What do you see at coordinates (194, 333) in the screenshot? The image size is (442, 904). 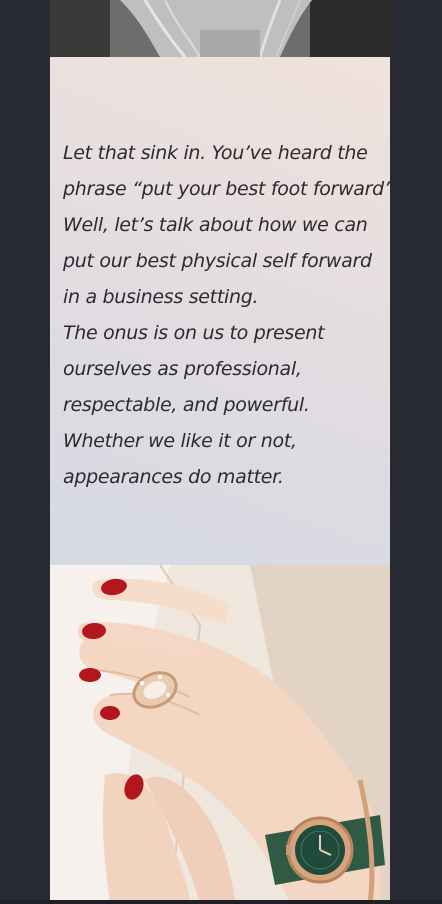 I see `paragraph-line: The onus is on us to present` at bounding box center [194, 333].